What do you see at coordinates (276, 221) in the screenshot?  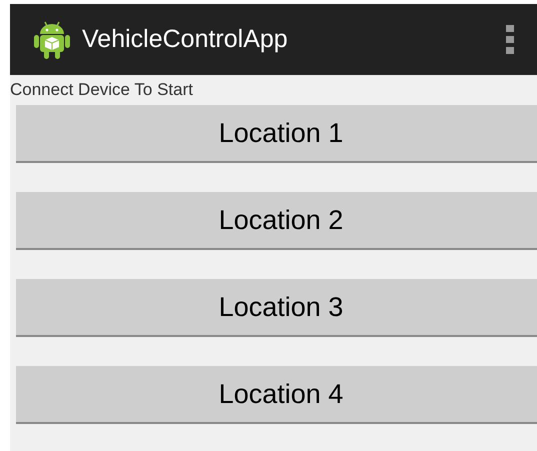 I see `location-button: Location 2` at bounding box center [276, 221].